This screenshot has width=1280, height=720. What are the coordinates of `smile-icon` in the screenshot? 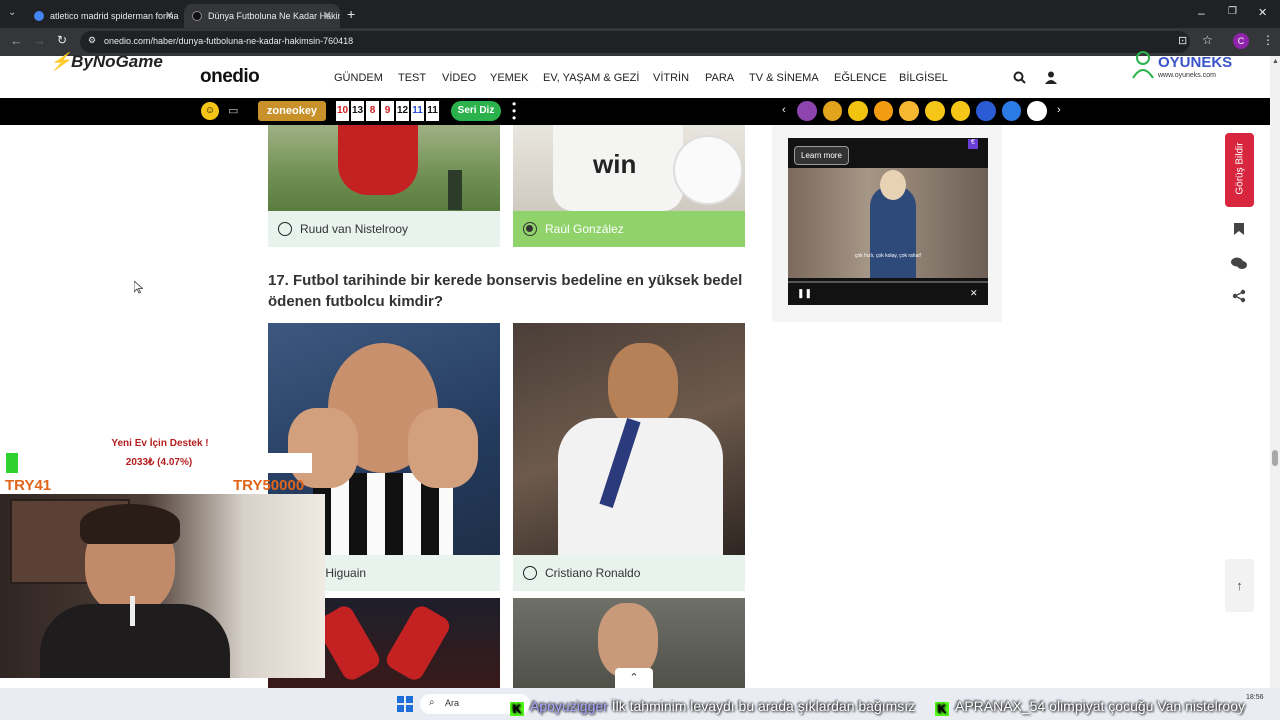 It's located at (960, 111).